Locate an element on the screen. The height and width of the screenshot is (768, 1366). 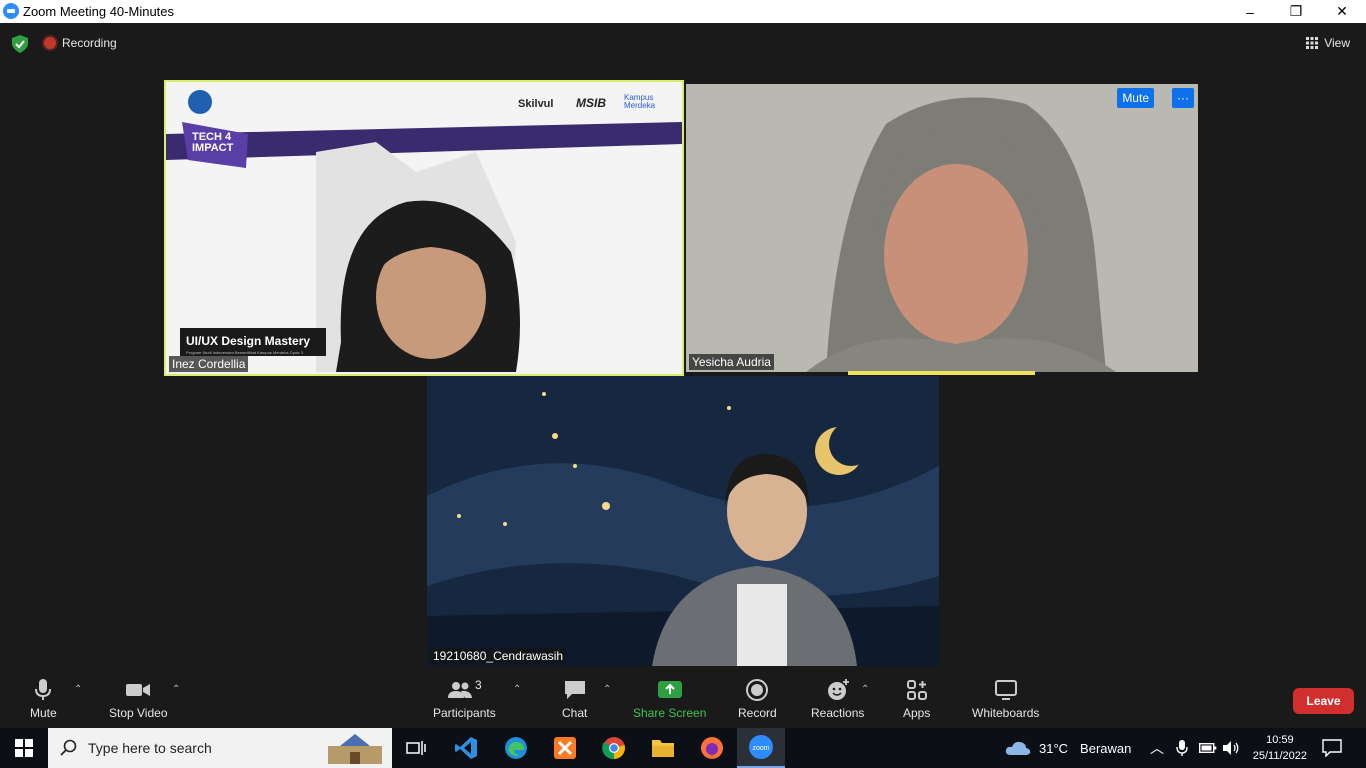
clock-date: 25/11/2022 is located at coordinates (1279, 756).